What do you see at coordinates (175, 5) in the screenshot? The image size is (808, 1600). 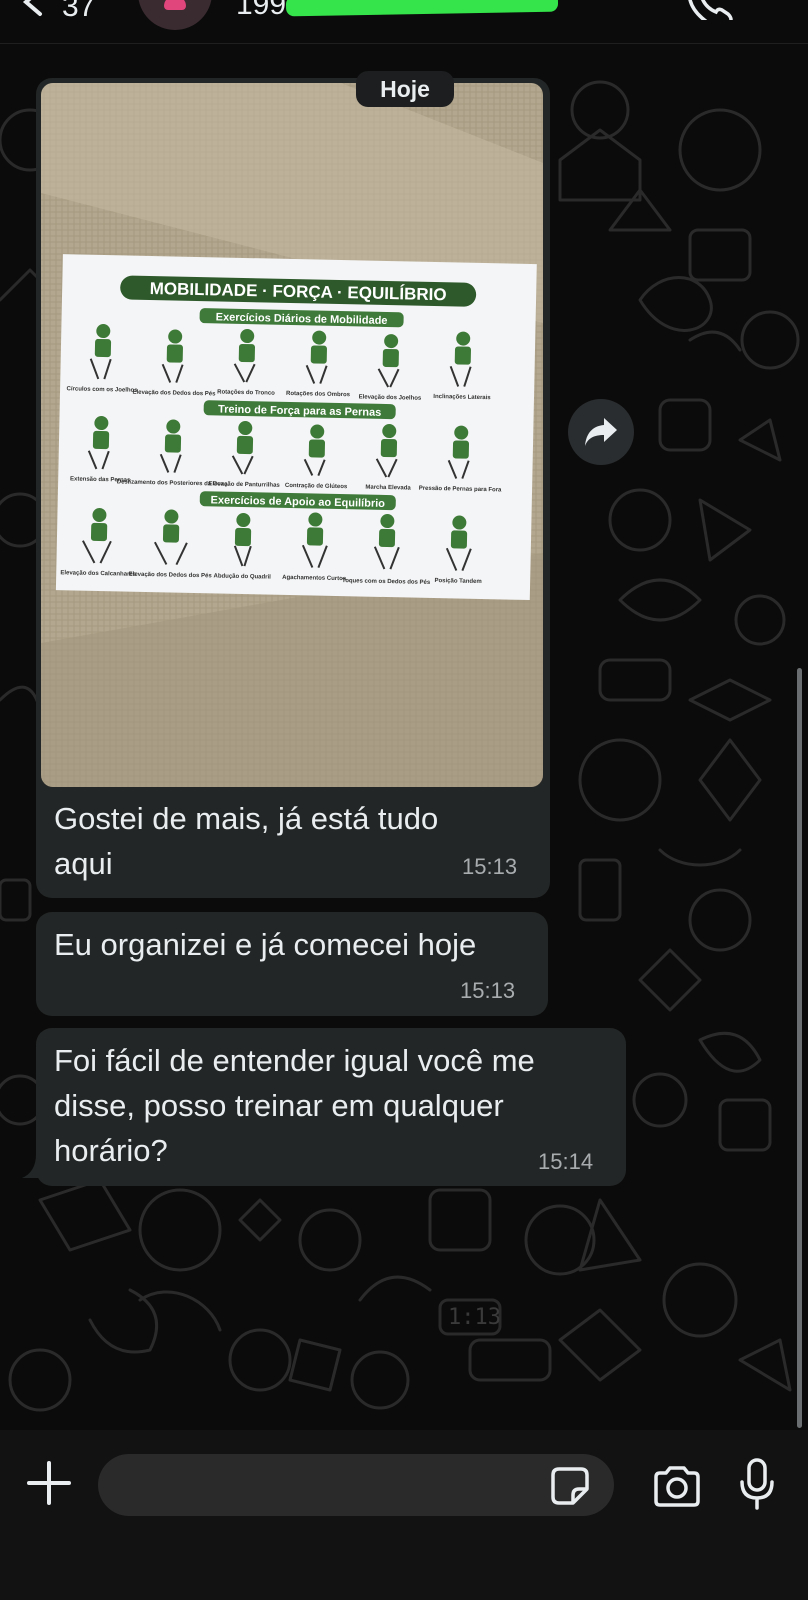 I see `avatar-person-icon` at bounding box center [175, 5].